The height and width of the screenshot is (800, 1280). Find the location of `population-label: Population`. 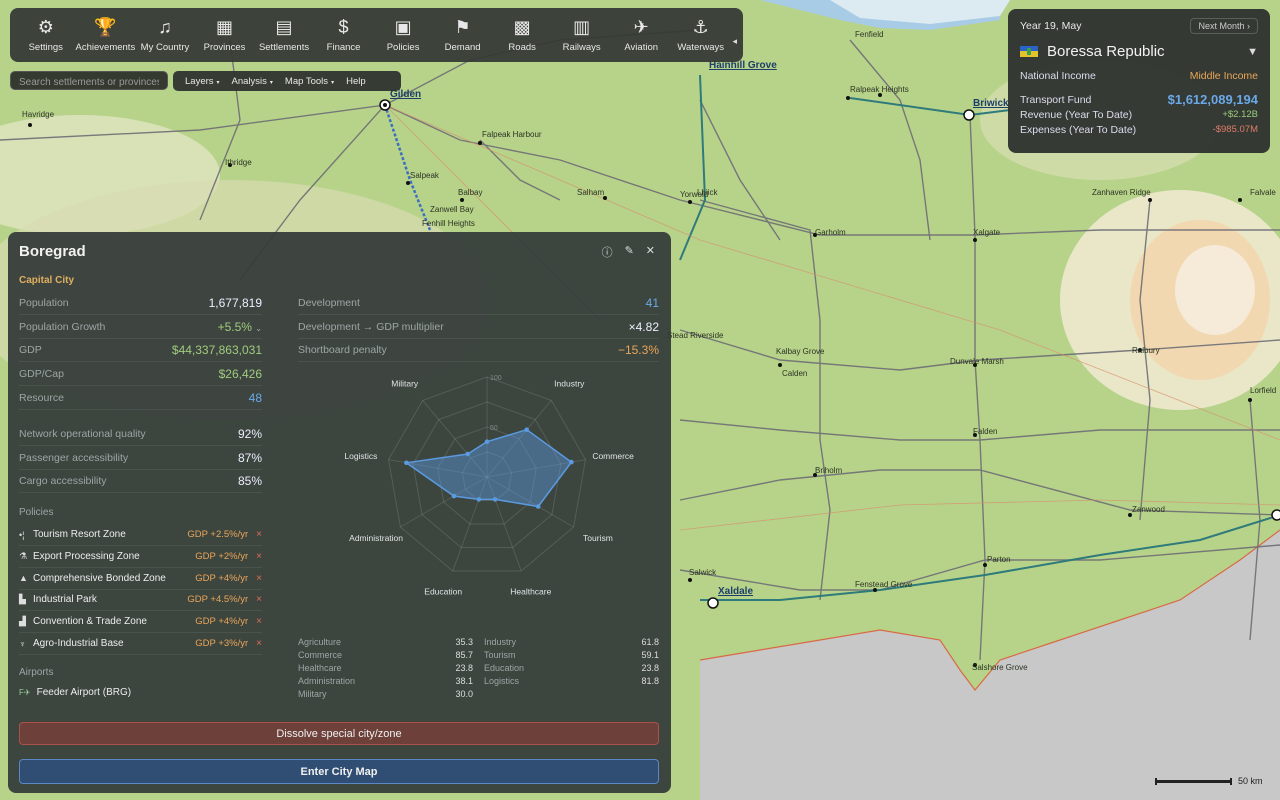

population-label: Population is located at coordinates (44, 303).